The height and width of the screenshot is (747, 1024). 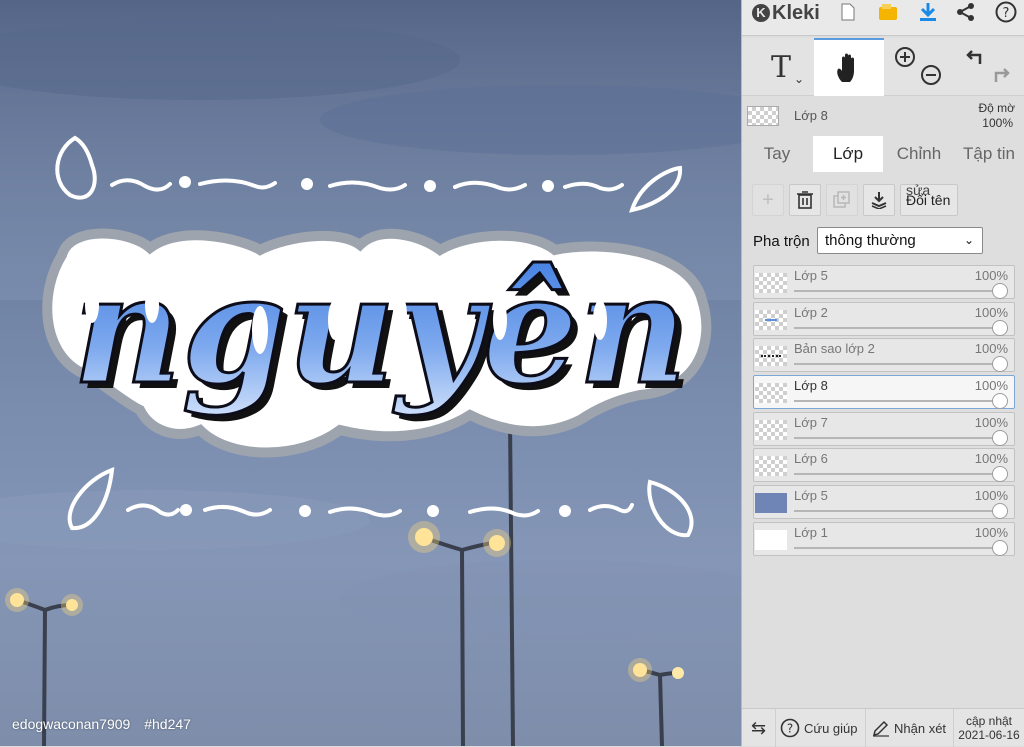 I want to click on new-image-icon, so click(x=848, y=12).